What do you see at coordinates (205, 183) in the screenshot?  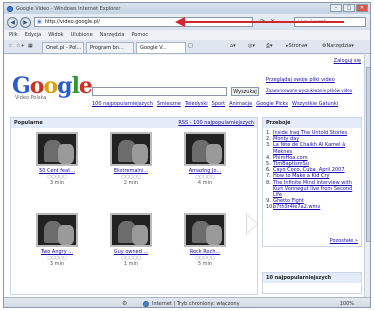 I see `video-length: 4 min` at bounding box center [205, 183].